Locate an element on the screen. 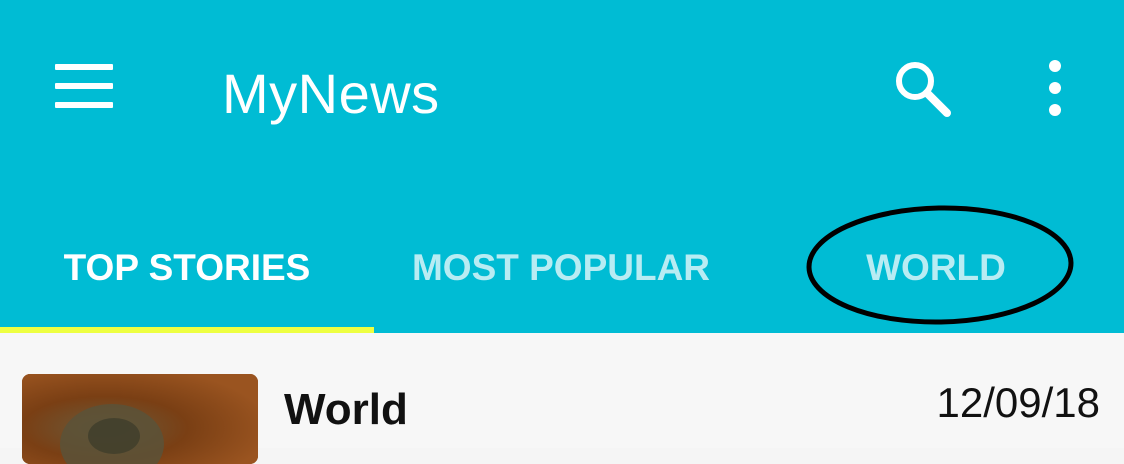 The image size is (1124, 464). overflow-menu-button is located at coordinates (1055, 88).